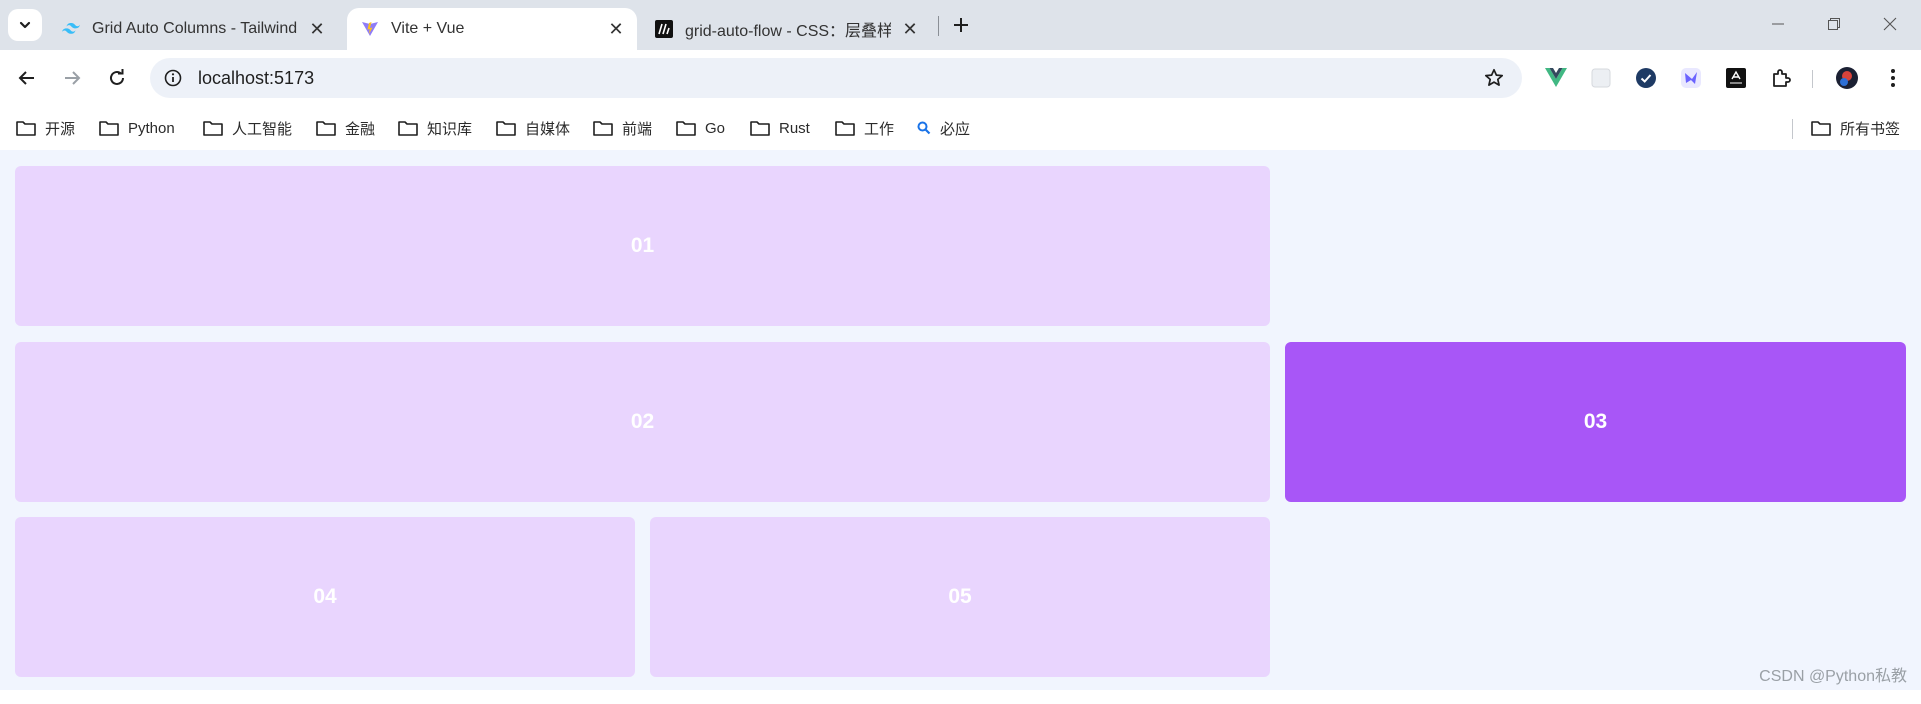  What do you see at coordinates (1870, 129) in the screenshot?
I see `bookmark-label: 所有书签` at bounding box center [1870, 129].